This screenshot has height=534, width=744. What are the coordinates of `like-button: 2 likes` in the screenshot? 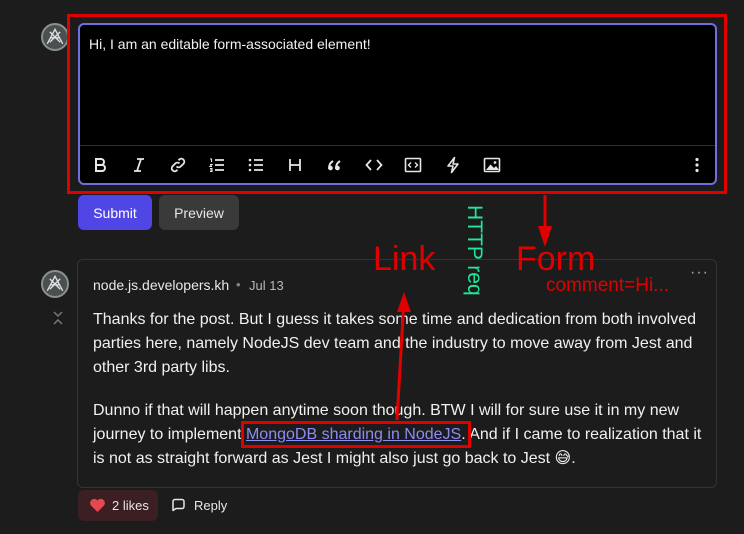 It's located at (118, 505).